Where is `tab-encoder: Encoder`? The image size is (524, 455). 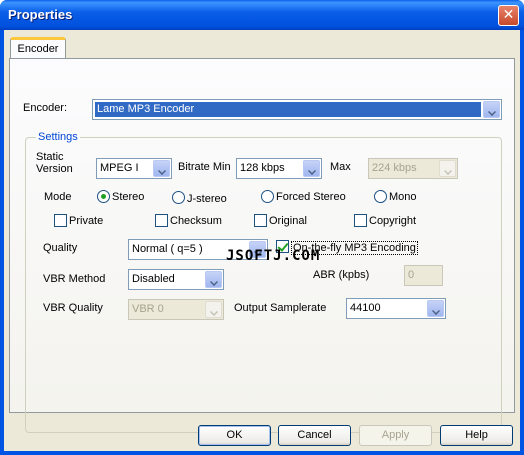
tab-encoder: Encoder is located at coordinates (38, 48).